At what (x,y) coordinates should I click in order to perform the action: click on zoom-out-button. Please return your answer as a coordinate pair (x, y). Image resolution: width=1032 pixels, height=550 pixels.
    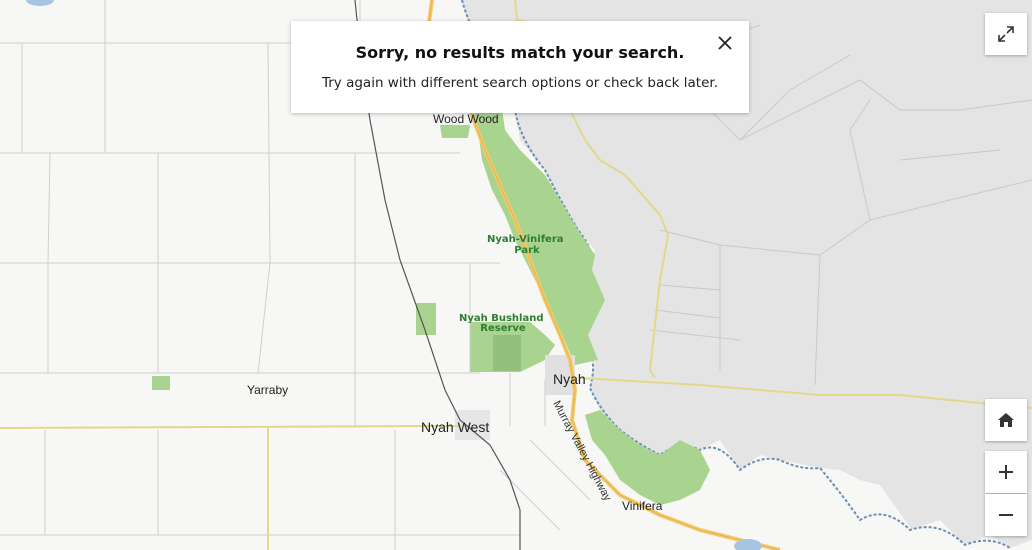
    Looking at the image, I should click on (1006, 515).